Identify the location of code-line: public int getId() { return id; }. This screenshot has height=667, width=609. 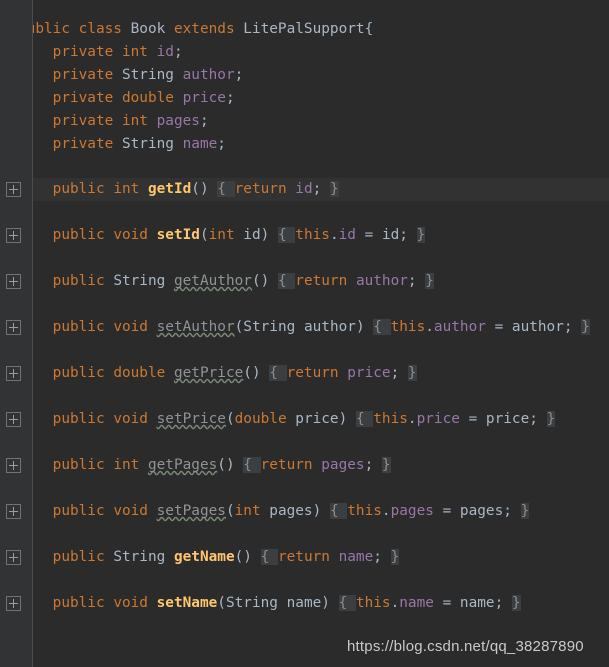
(304, 189).